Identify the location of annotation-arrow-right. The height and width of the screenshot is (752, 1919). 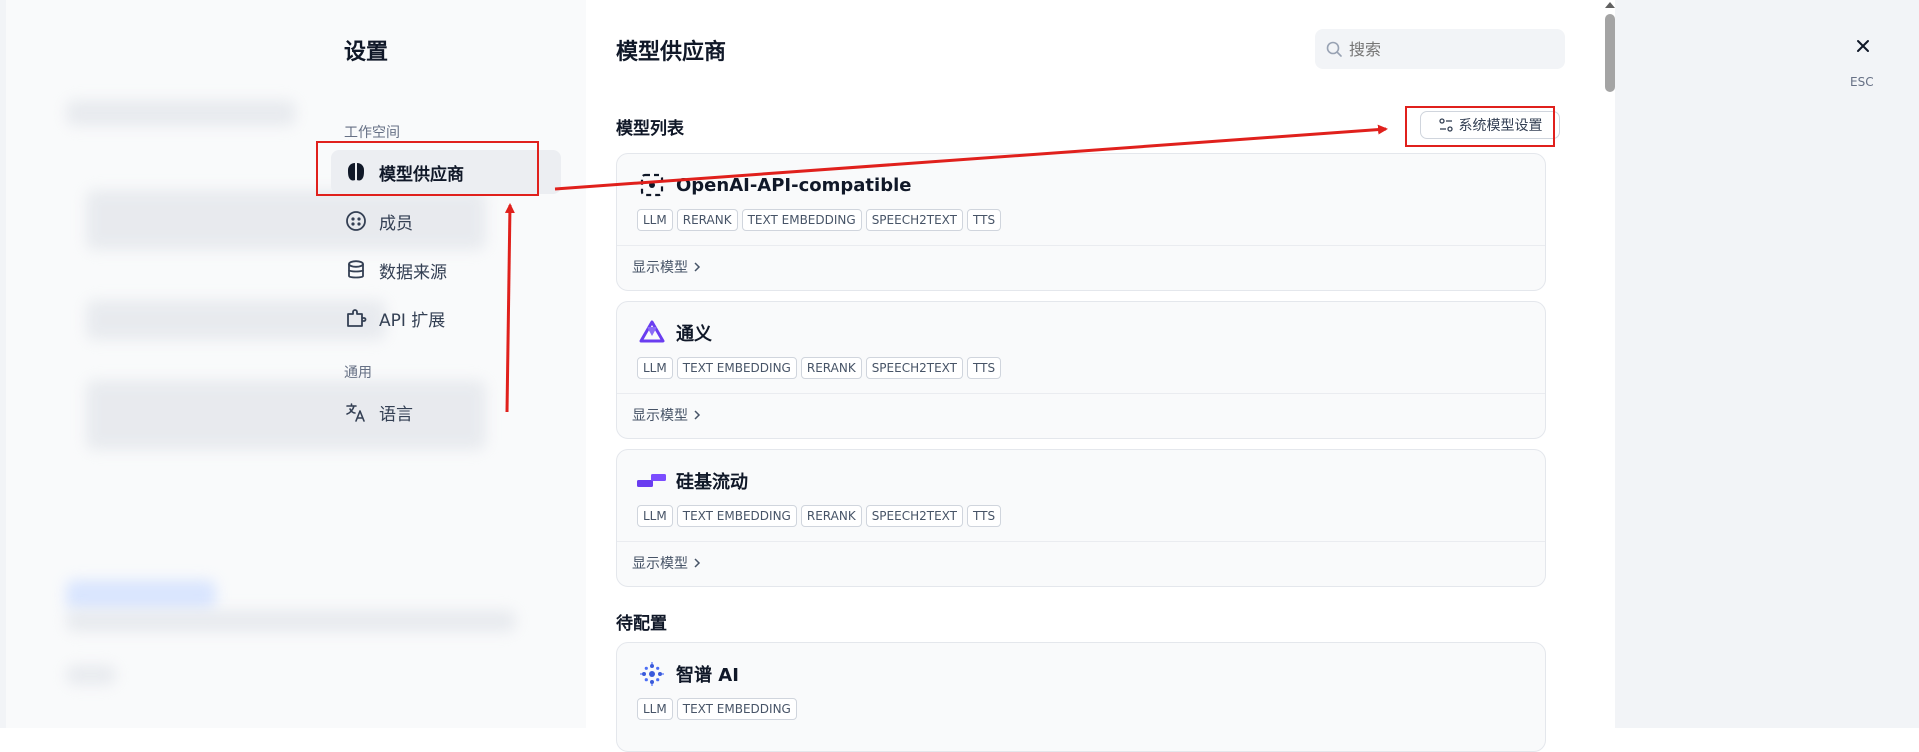
(971, 157).